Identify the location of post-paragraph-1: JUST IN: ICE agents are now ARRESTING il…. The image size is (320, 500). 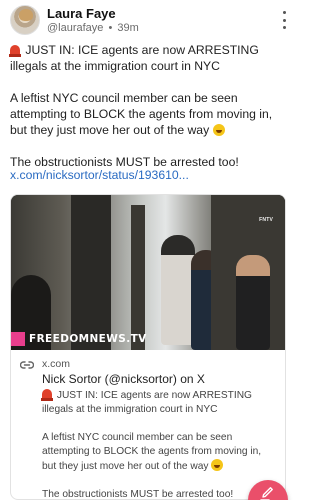
(134, 58).